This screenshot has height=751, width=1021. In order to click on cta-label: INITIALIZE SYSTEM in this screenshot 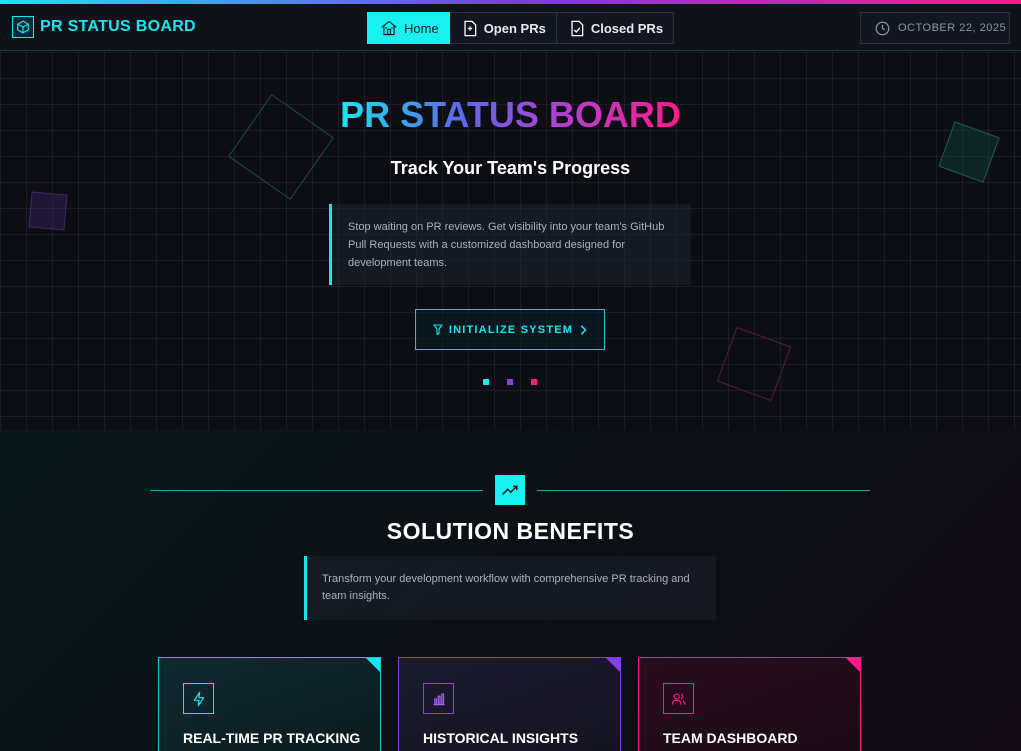, I will do `click(511, 329)`.